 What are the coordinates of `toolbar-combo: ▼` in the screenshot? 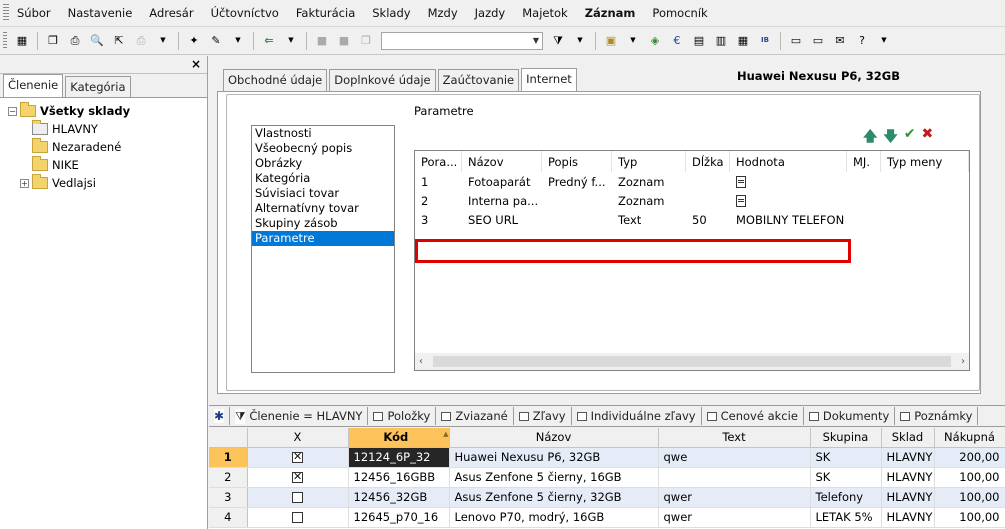 It's located at (462, 40).